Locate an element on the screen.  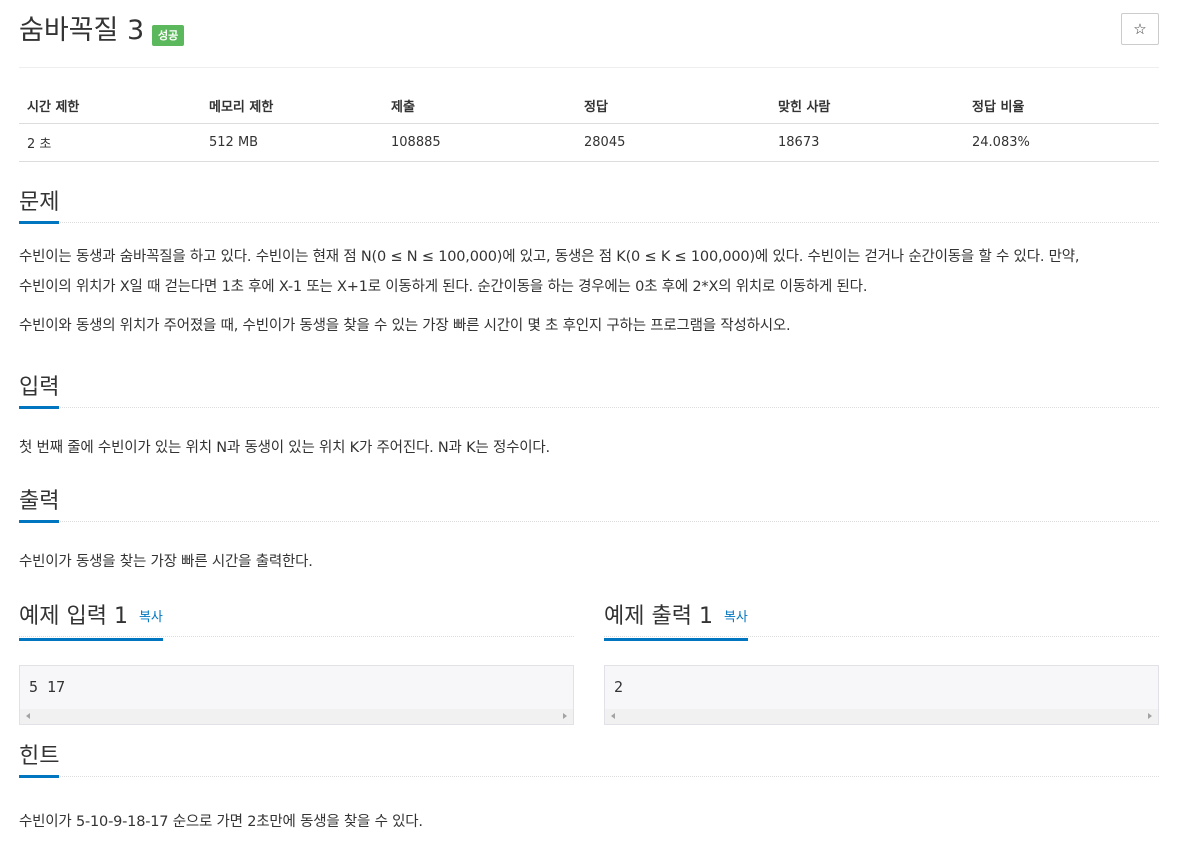
input-section-head: 입력 is located at coordinates (589, 391).